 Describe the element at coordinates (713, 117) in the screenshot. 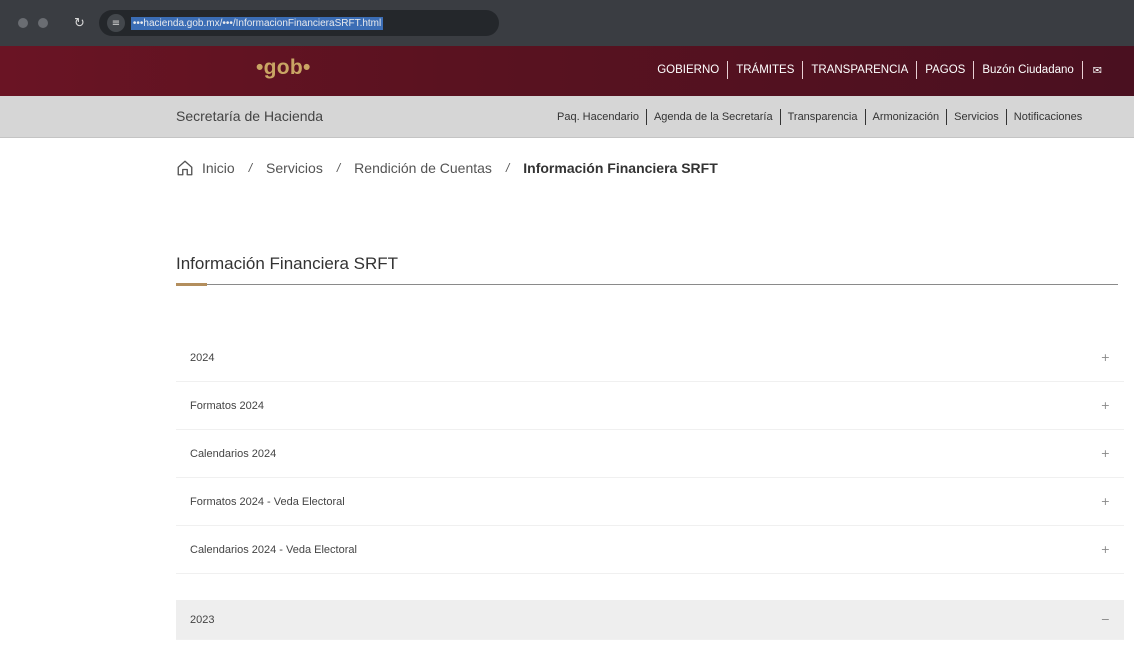

I see `sec-nav-agenda: Agenda de la Secretaría` at that location.